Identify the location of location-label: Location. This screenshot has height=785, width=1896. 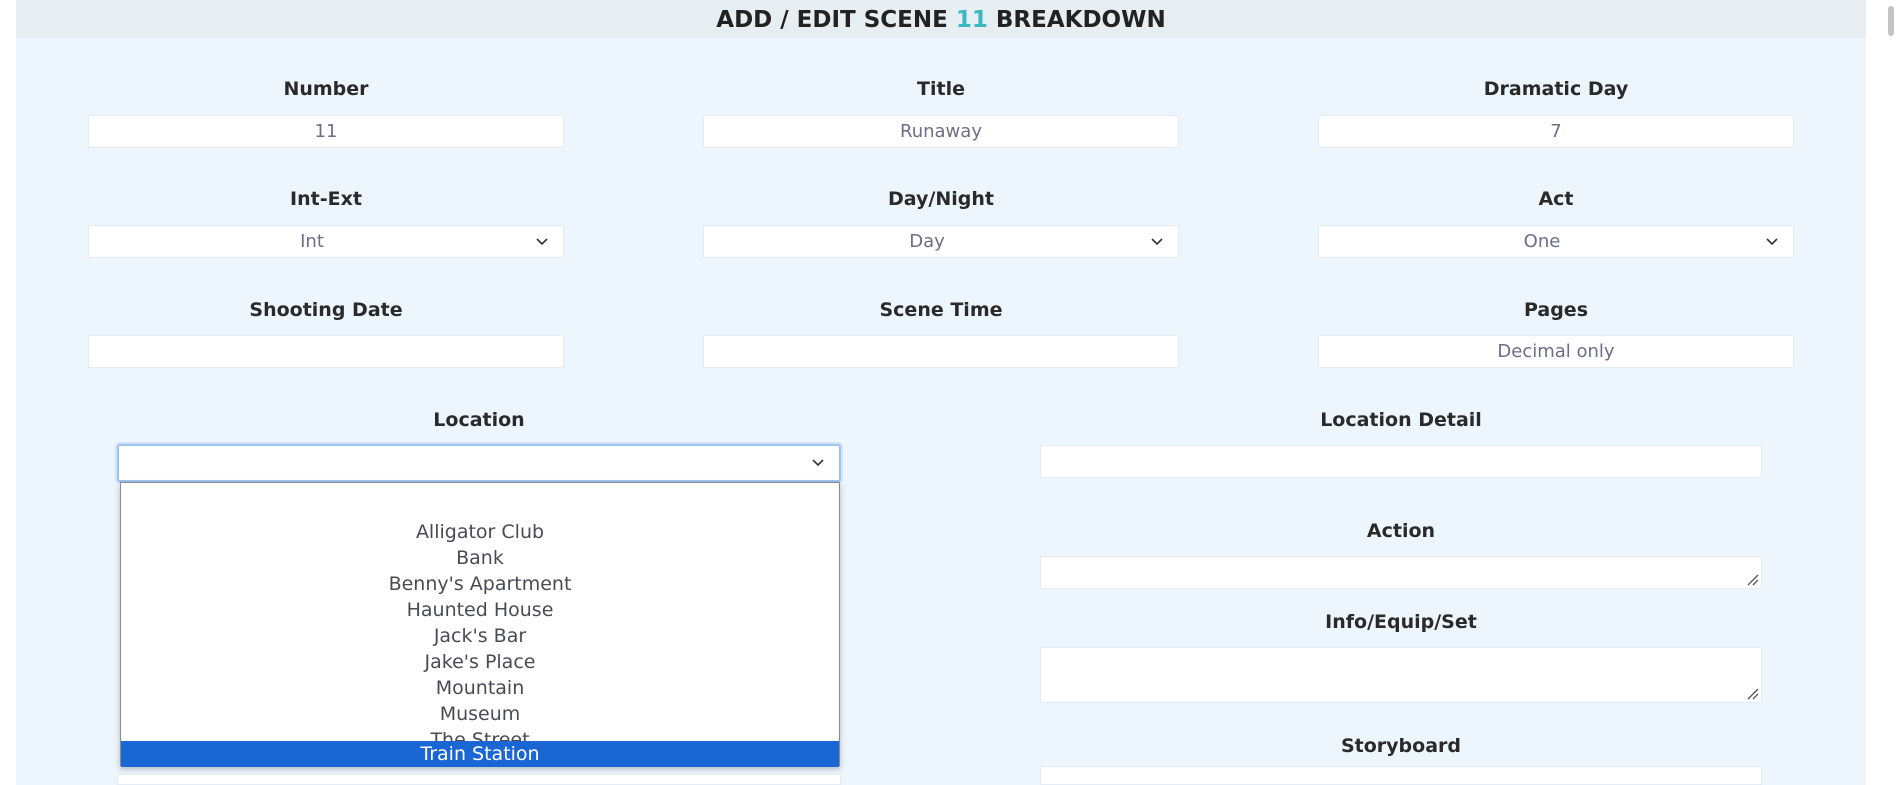
(479, 420).